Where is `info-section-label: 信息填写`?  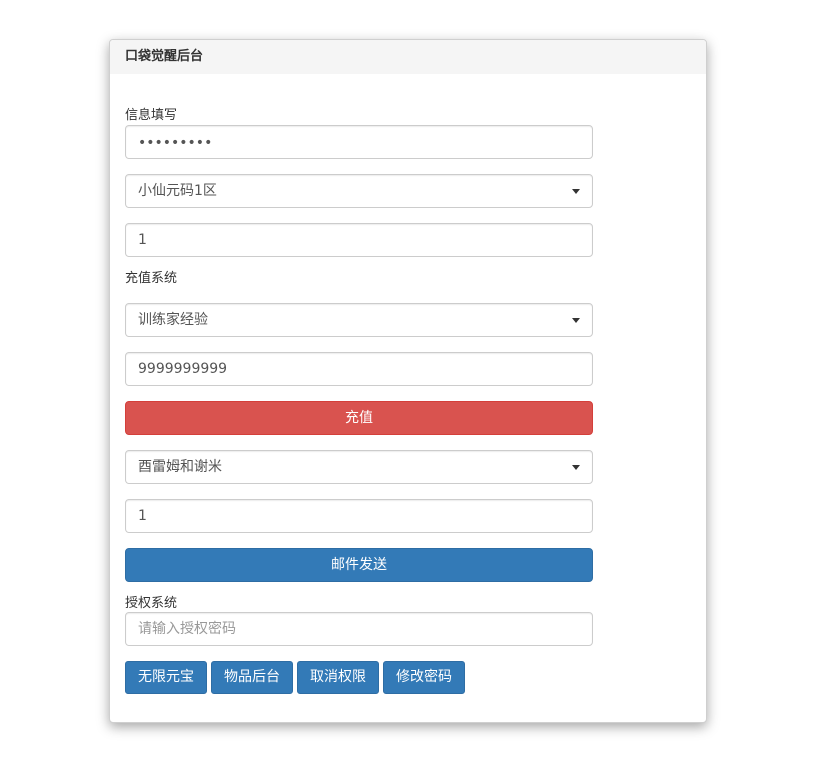
info-section-label: 信息填写 is located at coordinates (151, 115).